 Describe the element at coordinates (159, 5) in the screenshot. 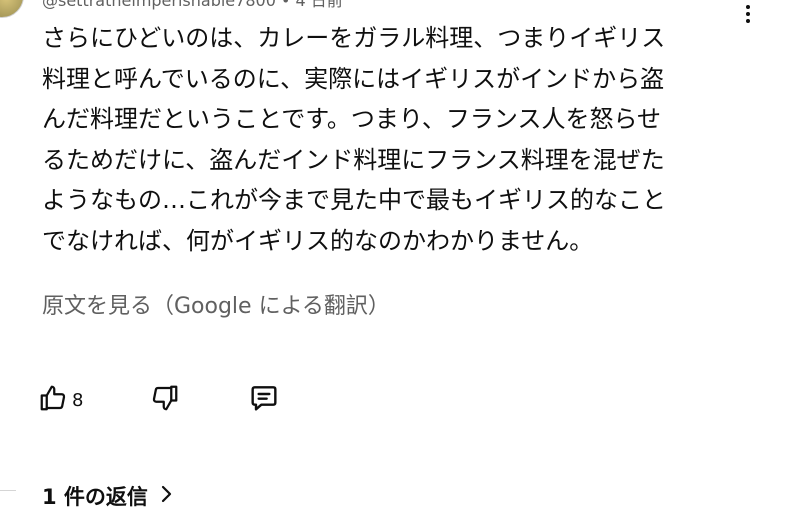

I see `author-handle: @settratheimperishable7800` at that location.